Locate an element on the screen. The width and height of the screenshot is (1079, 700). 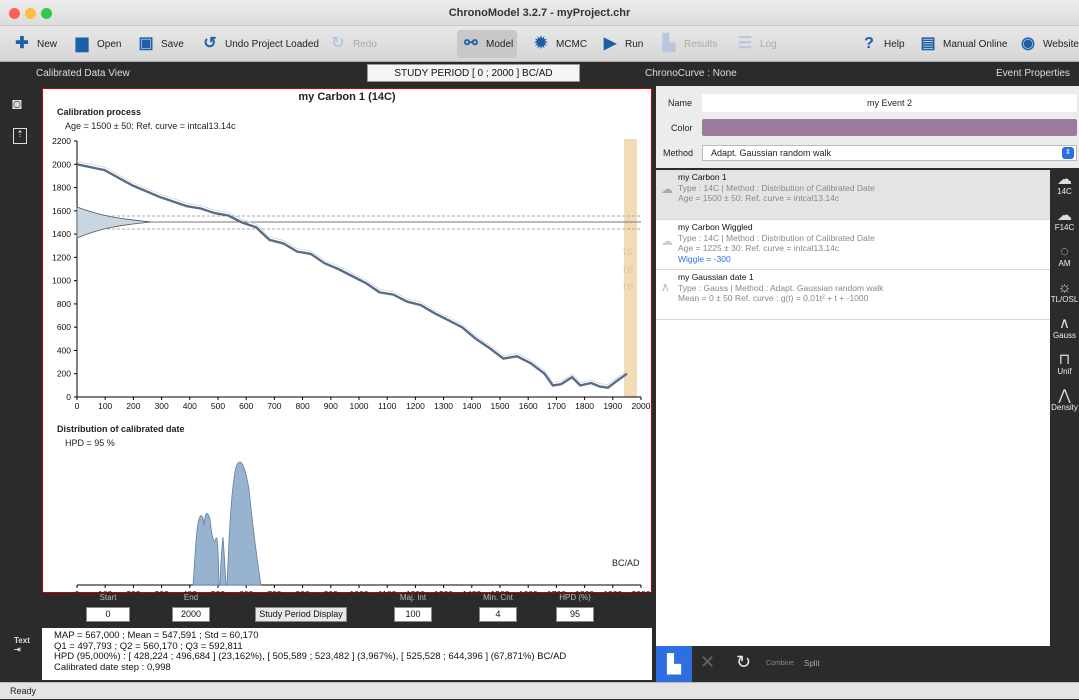
x-tick-label: 0 is located at coordinates (77, 406).